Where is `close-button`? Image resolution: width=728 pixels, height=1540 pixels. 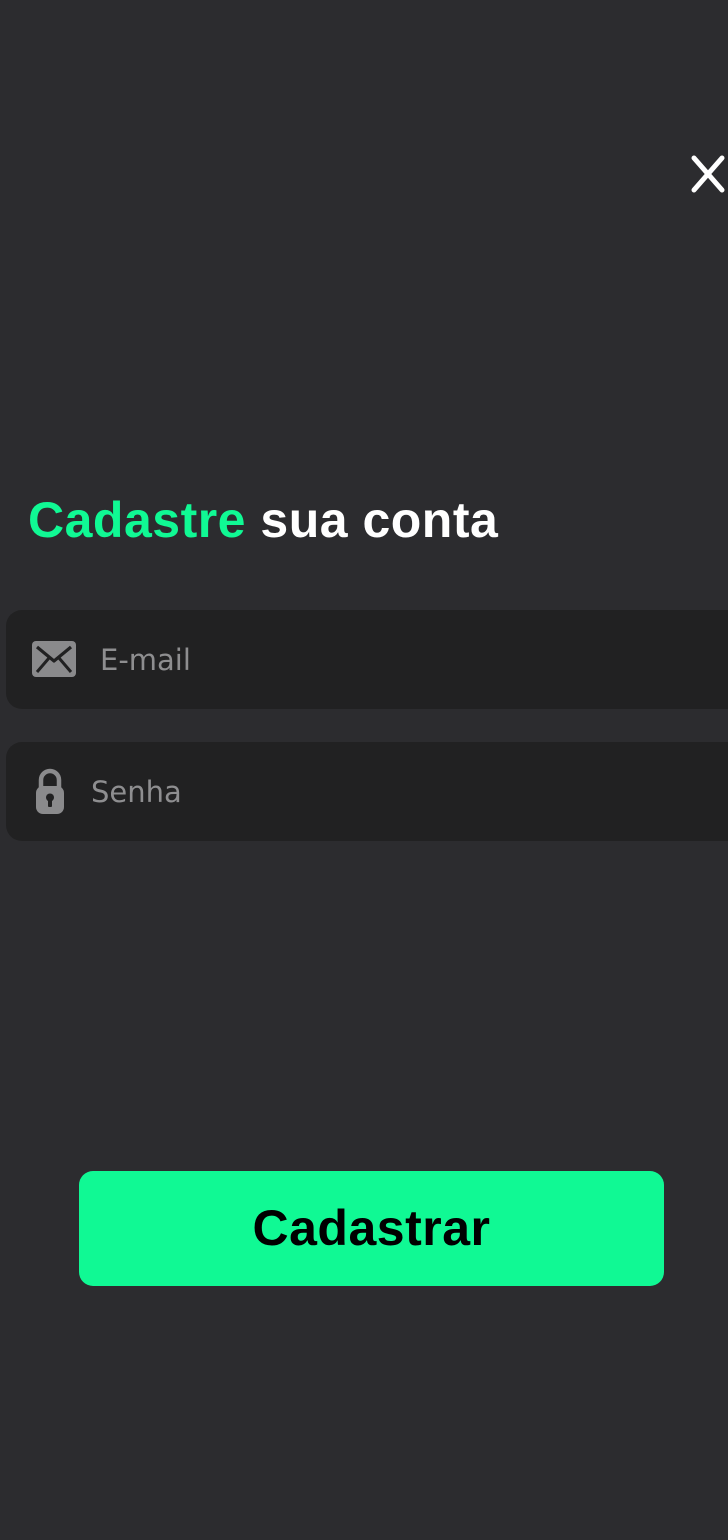
close-button is located at coordinates (708, 174).